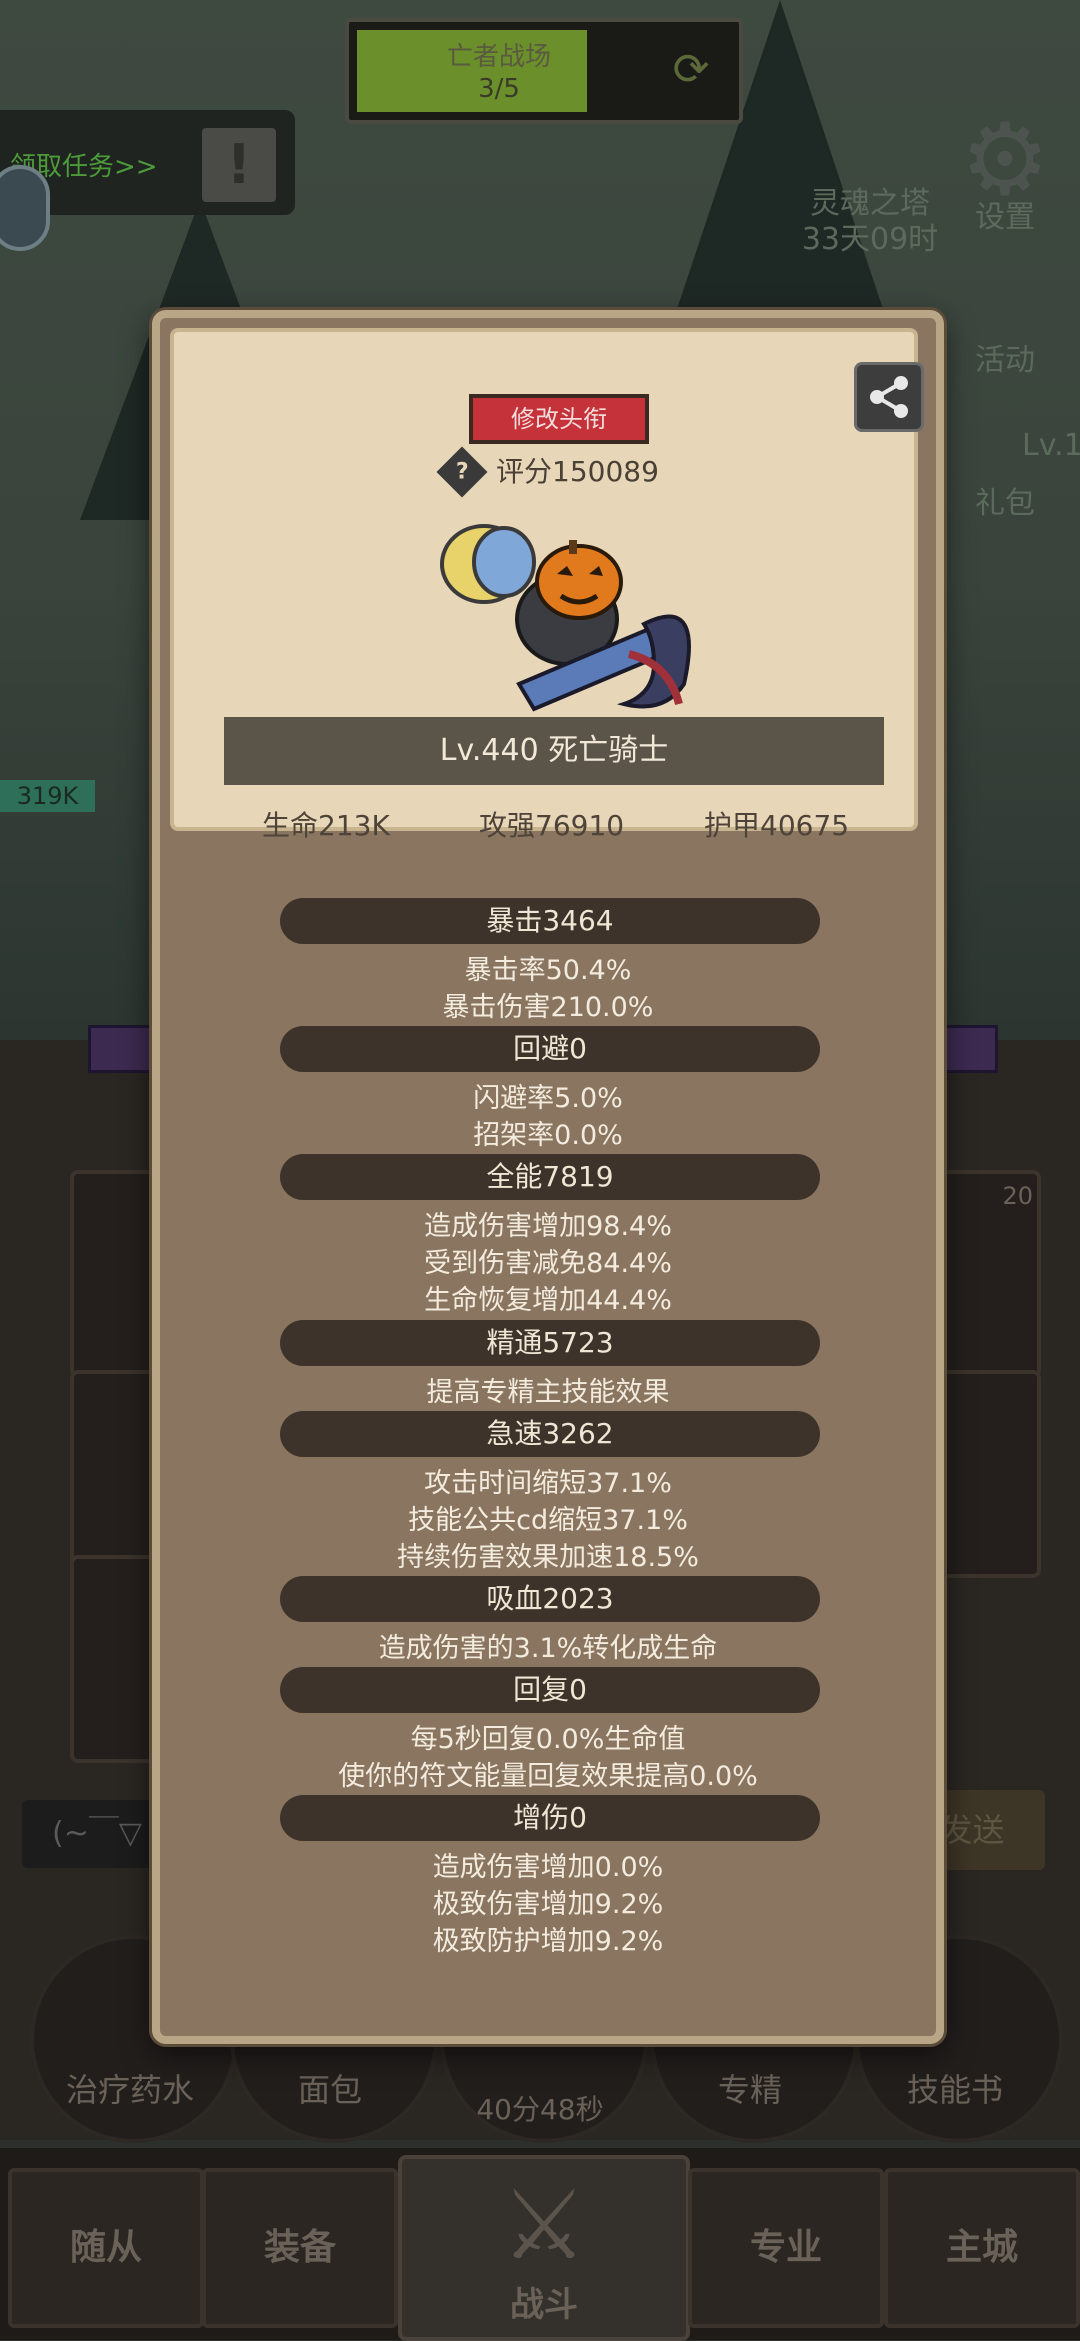 This screenshot has width=1080, height=2341. I want to click on parry-rate-line: 招架率0.0%, so click(548, 1135).